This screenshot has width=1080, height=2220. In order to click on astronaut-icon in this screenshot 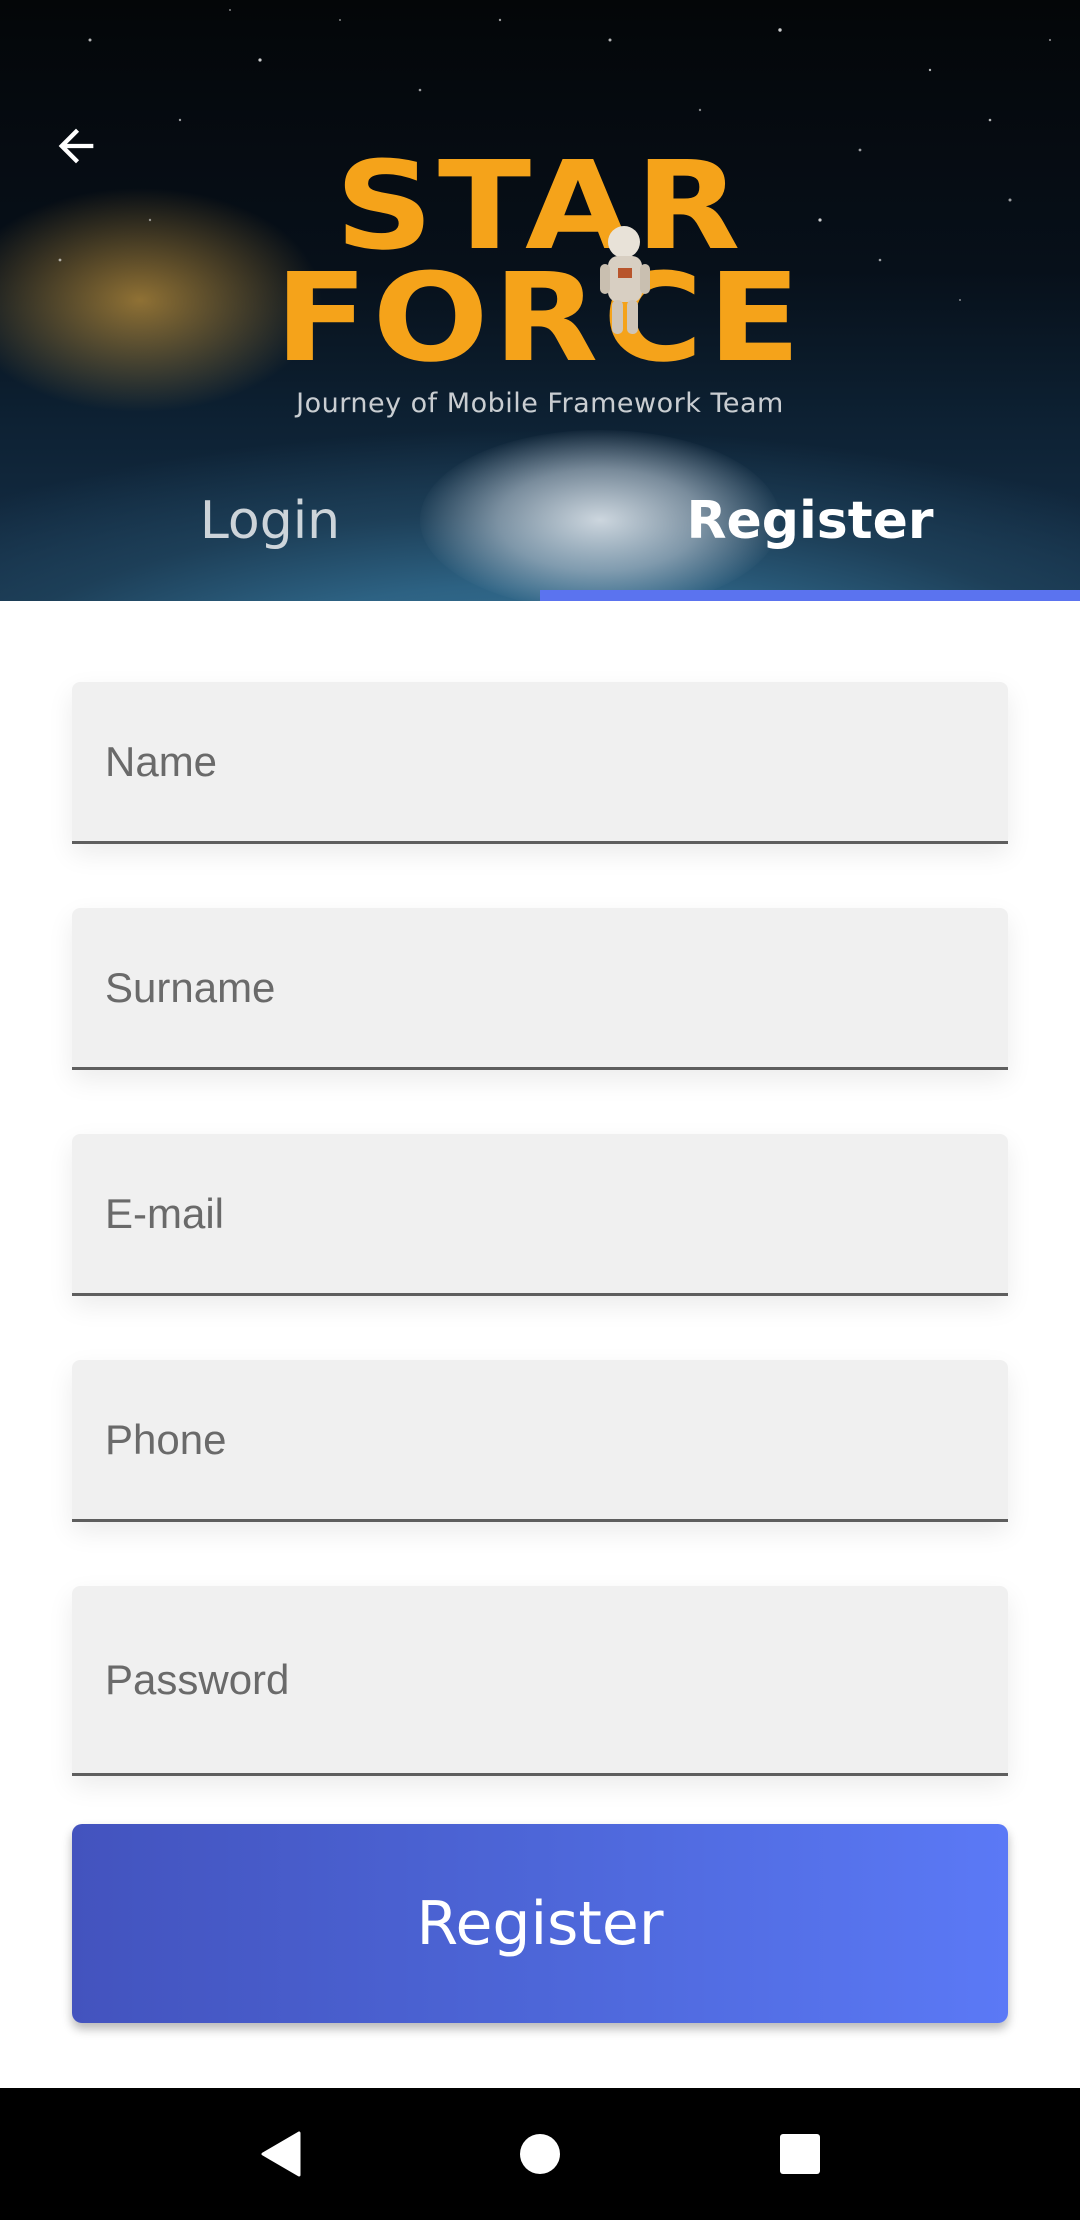, I will do `click(625, 280)`.